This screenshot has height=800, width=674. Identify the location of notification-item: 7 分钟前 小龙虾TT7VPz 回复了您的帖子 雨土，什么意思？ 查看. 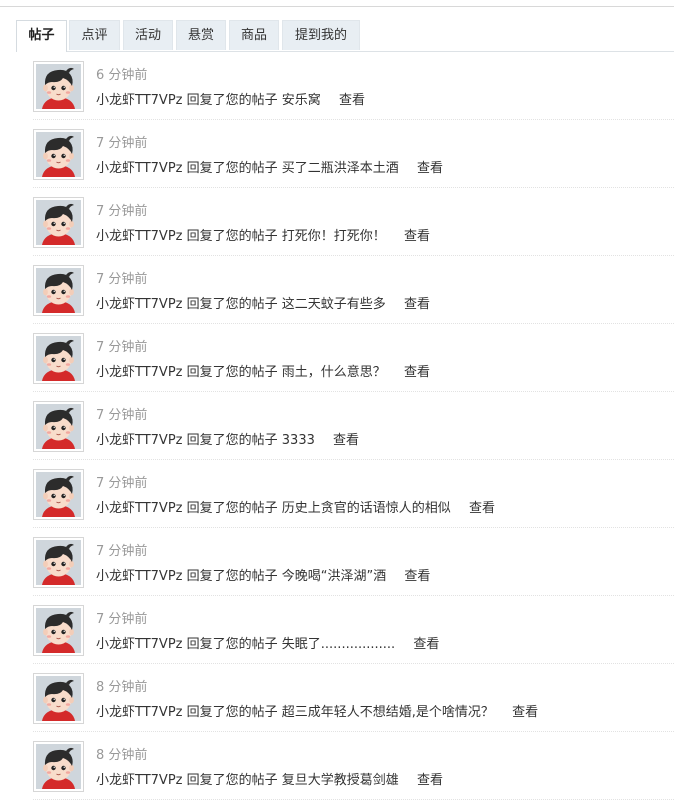
(353, 358).